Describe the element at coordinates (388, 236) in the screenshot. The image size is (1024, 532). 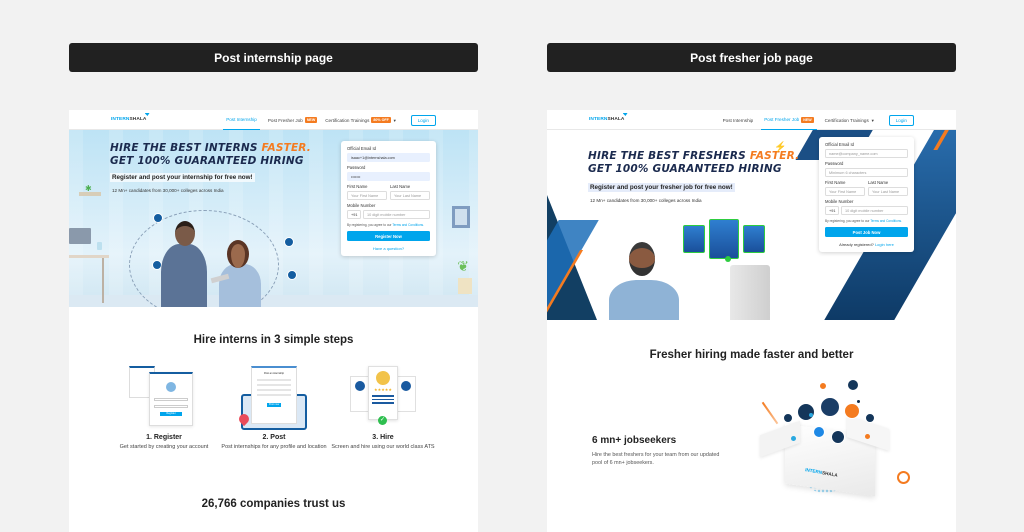
I see `register-now-button: Register Now` at that location.